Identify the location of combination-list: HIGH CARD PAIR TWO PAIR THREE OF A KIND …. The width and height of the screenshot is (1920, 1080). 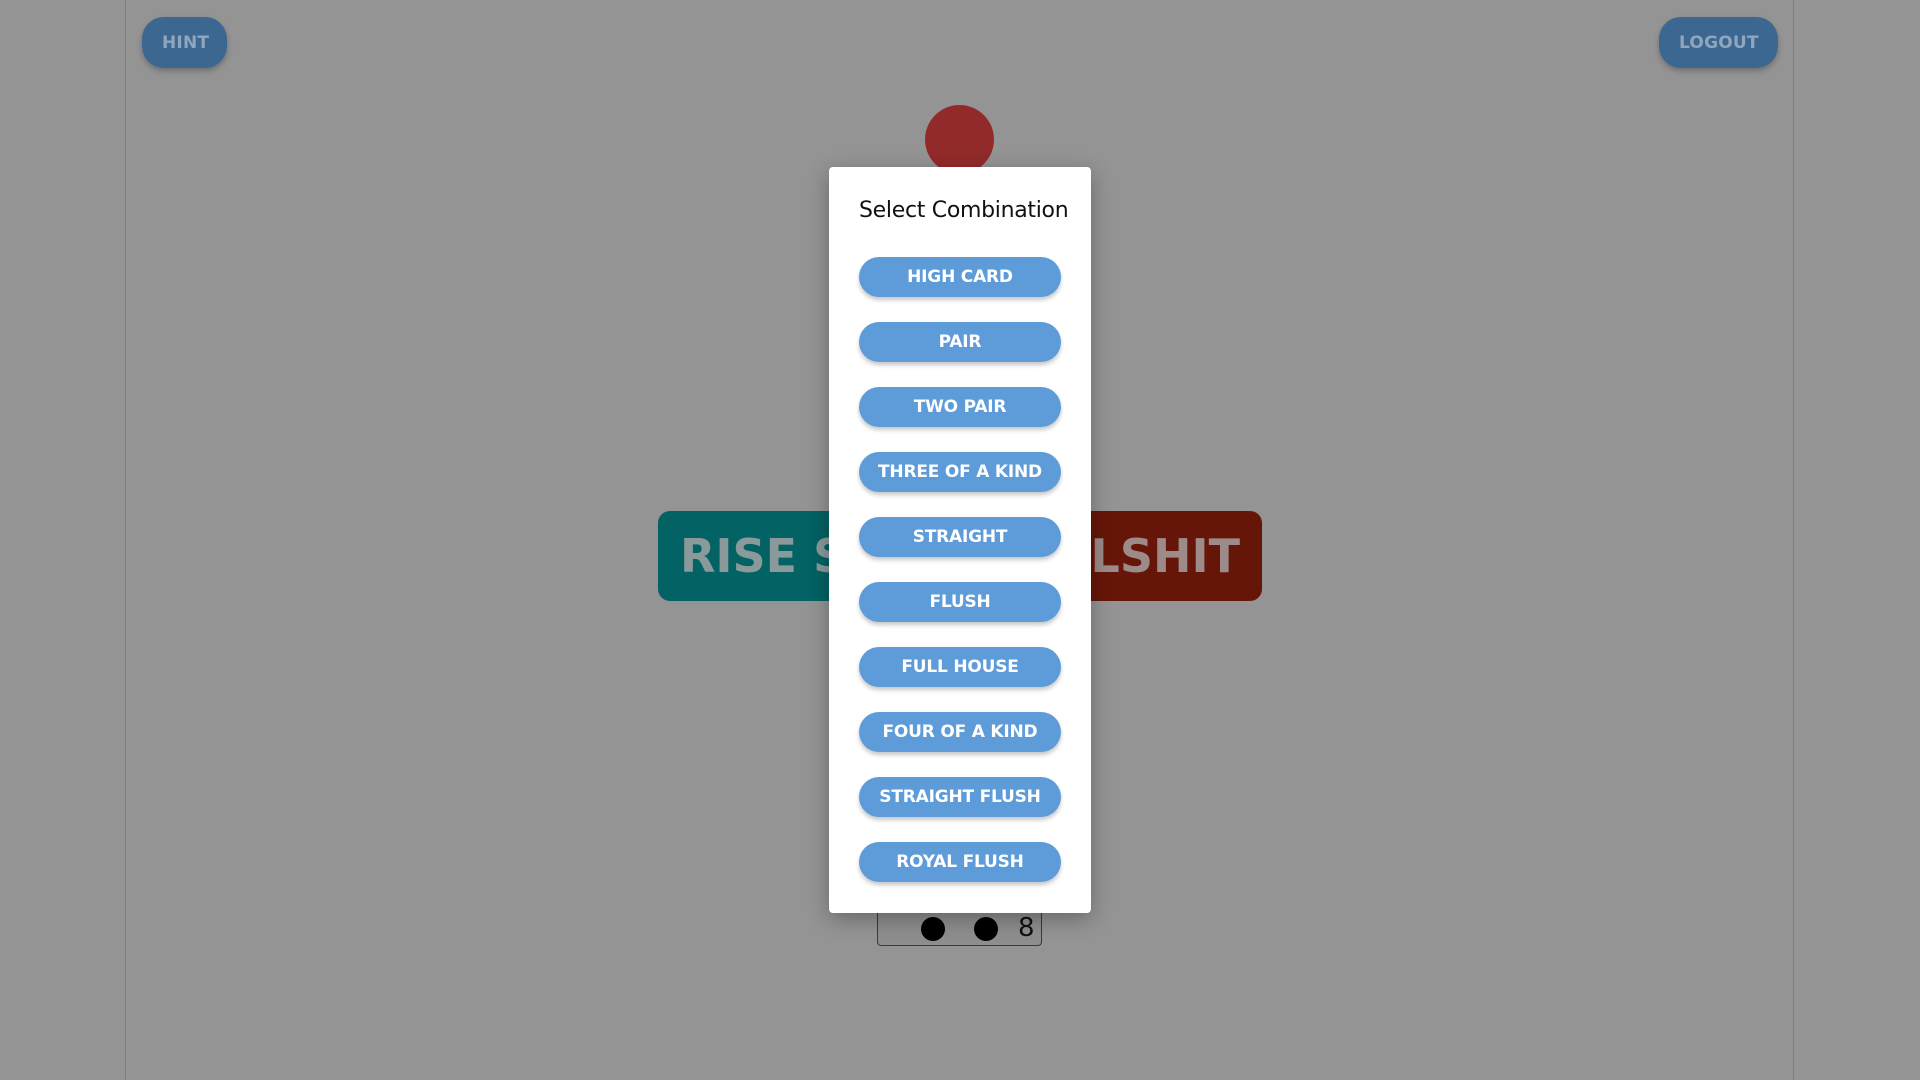
(960, 582).